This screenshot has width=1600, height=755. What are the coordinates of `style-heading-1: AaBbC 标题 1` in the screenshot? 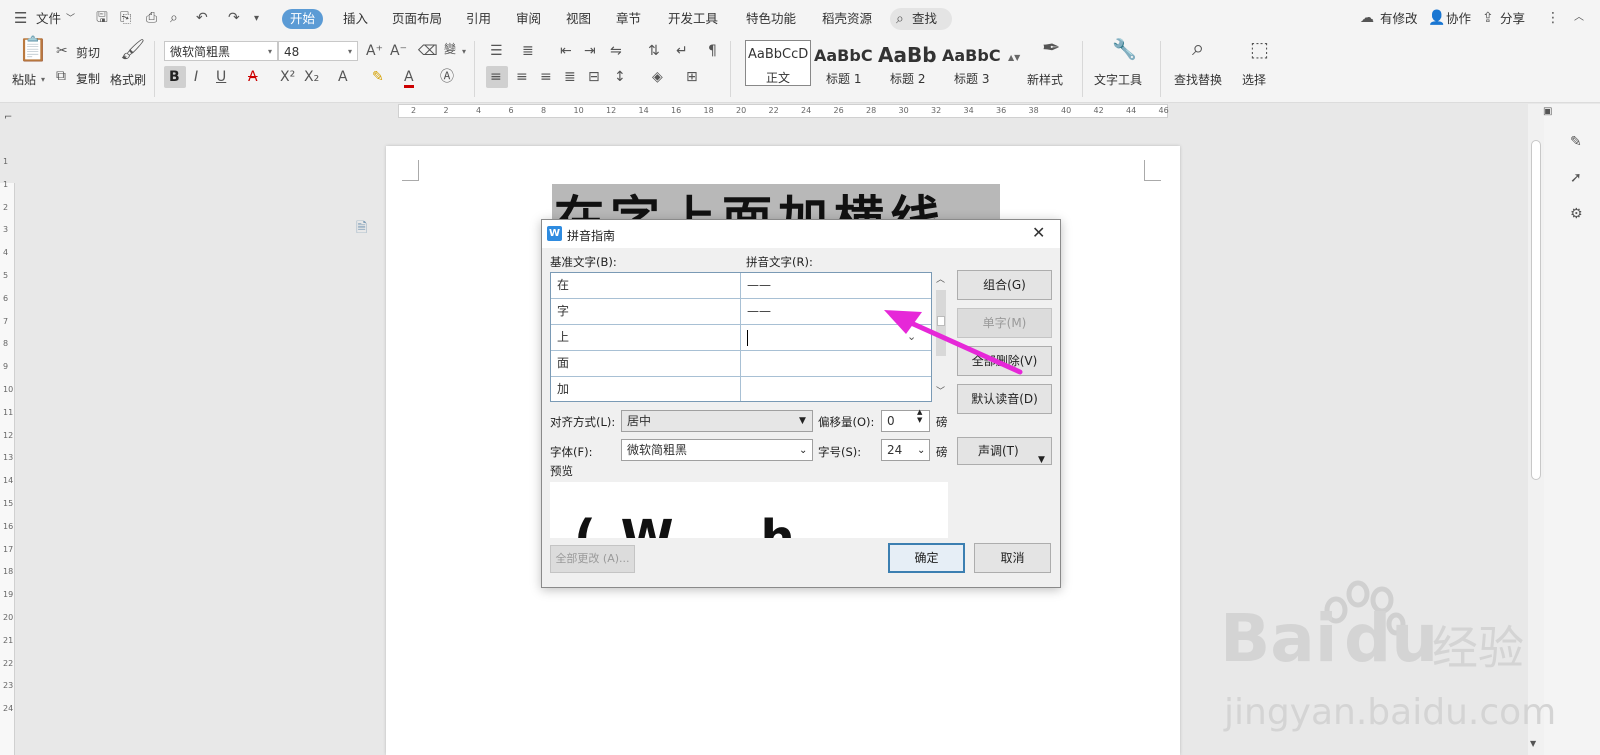 It's located at (844, 63).